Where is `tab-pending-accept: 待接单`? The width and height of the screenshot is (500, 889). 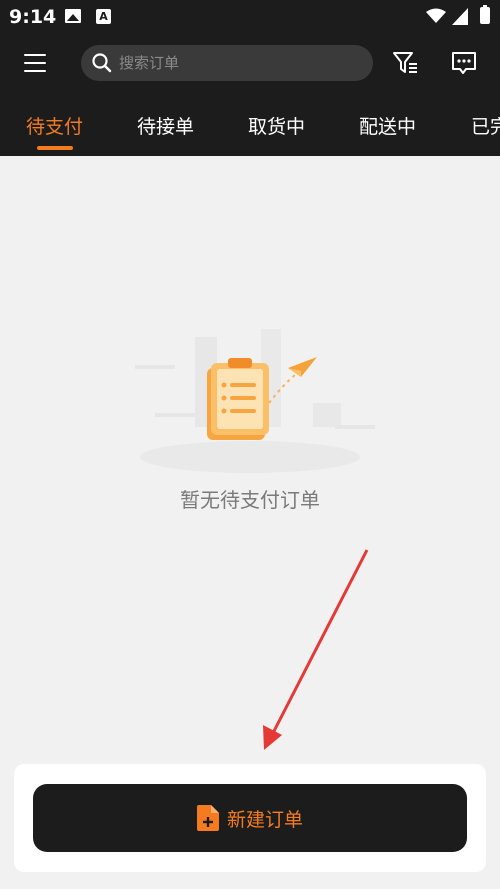
tab-pending-accept: 待接单 is located at coordinates (165, 125).